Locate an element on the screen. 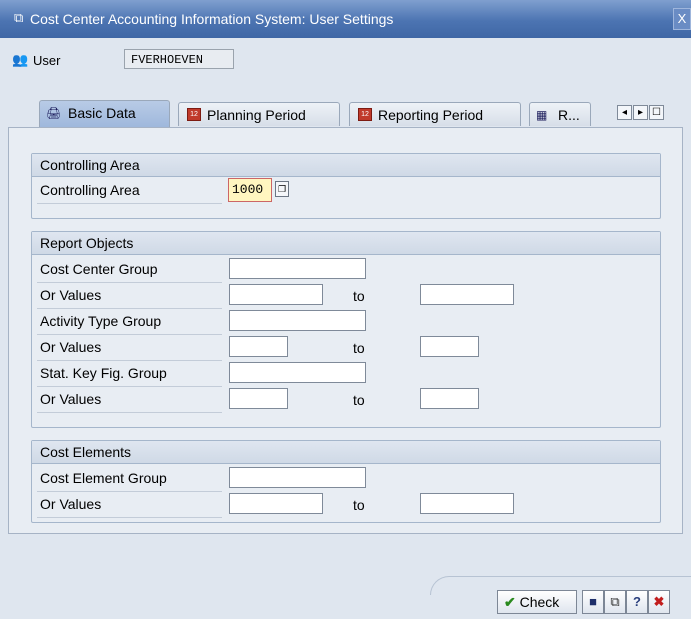  stat-key-fig-from-input is located at coordinates (258, 398).